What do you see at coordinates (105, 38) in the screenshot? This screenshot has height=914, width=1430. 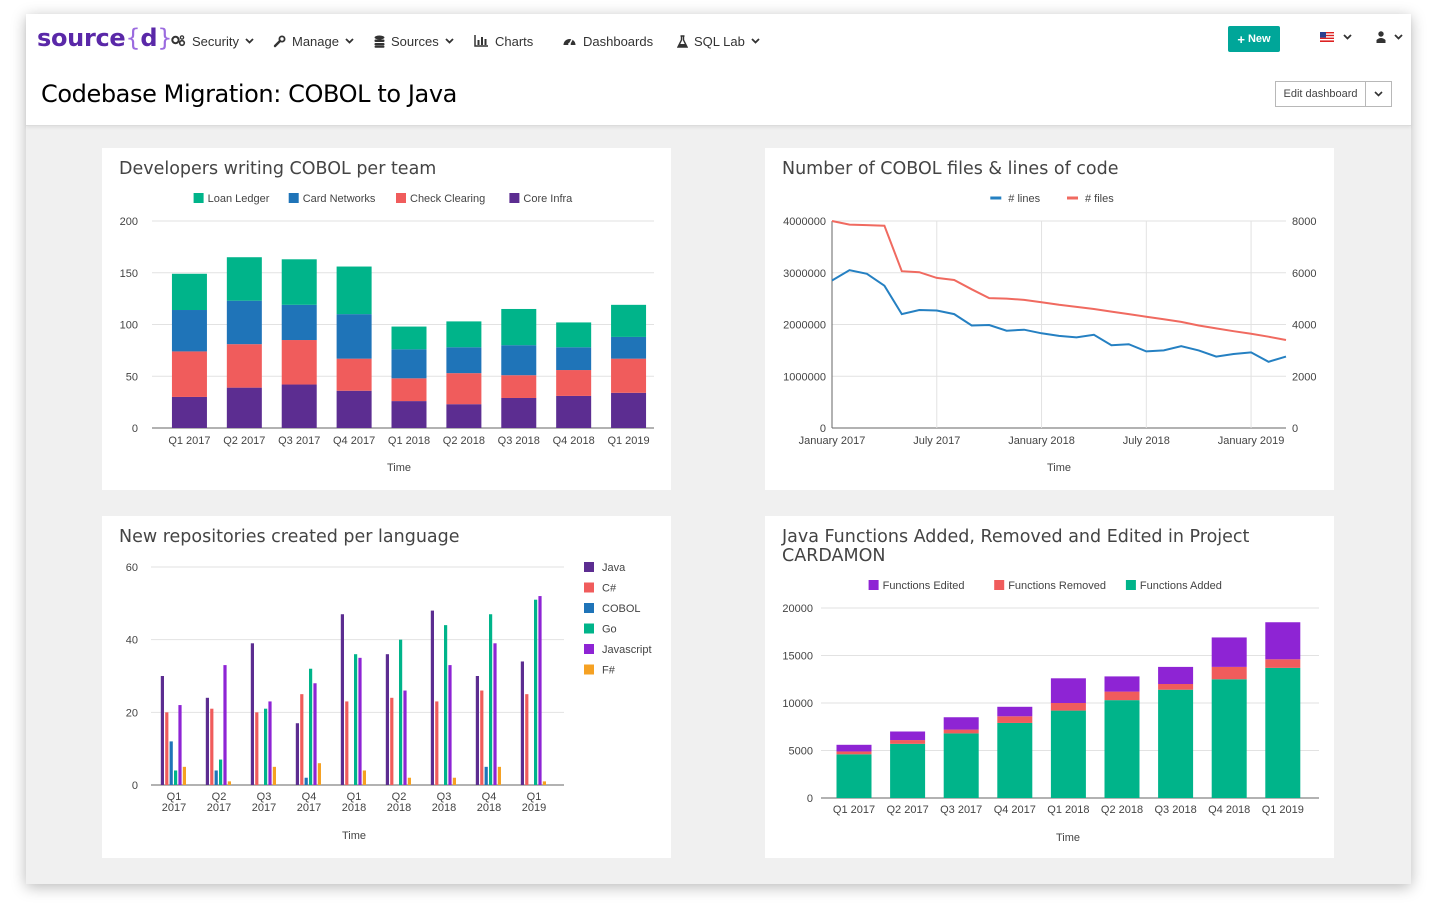 I see `source-d-logo: source{d}` at bounding box center [105, 38].